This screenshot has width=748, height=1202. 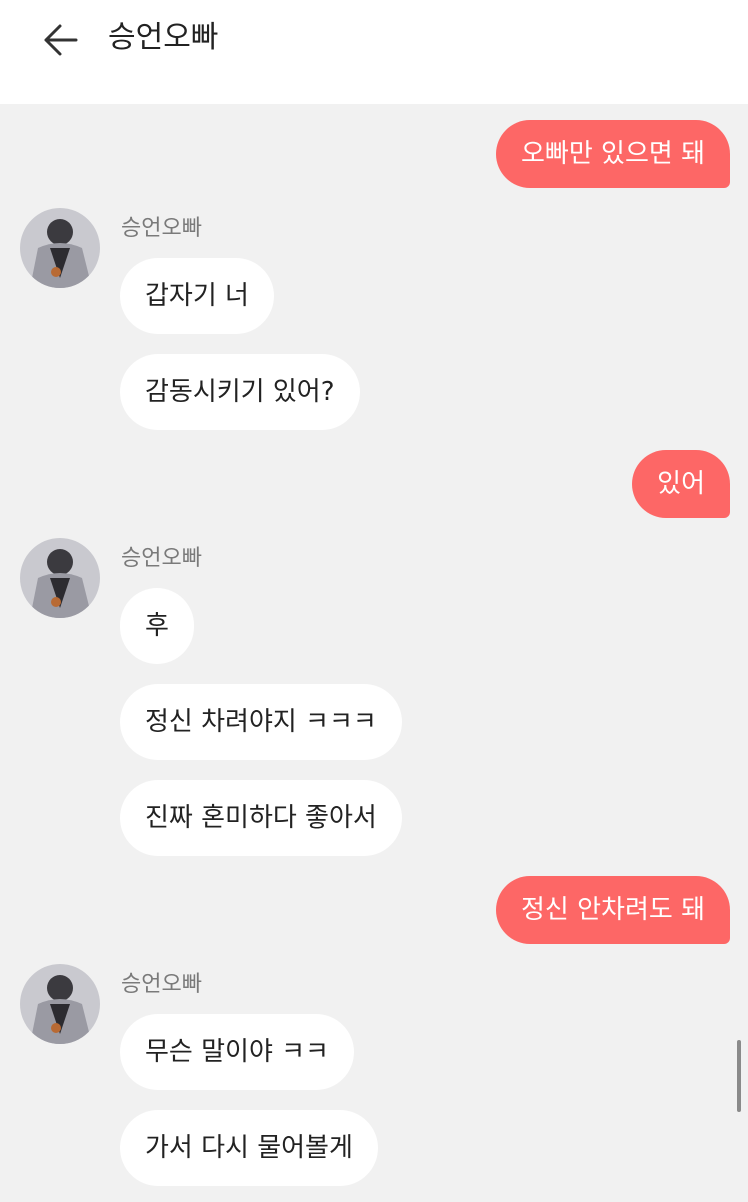 I want to click on outgoing-message: 정신 안차려도 돼, so click(x=613, y=910).